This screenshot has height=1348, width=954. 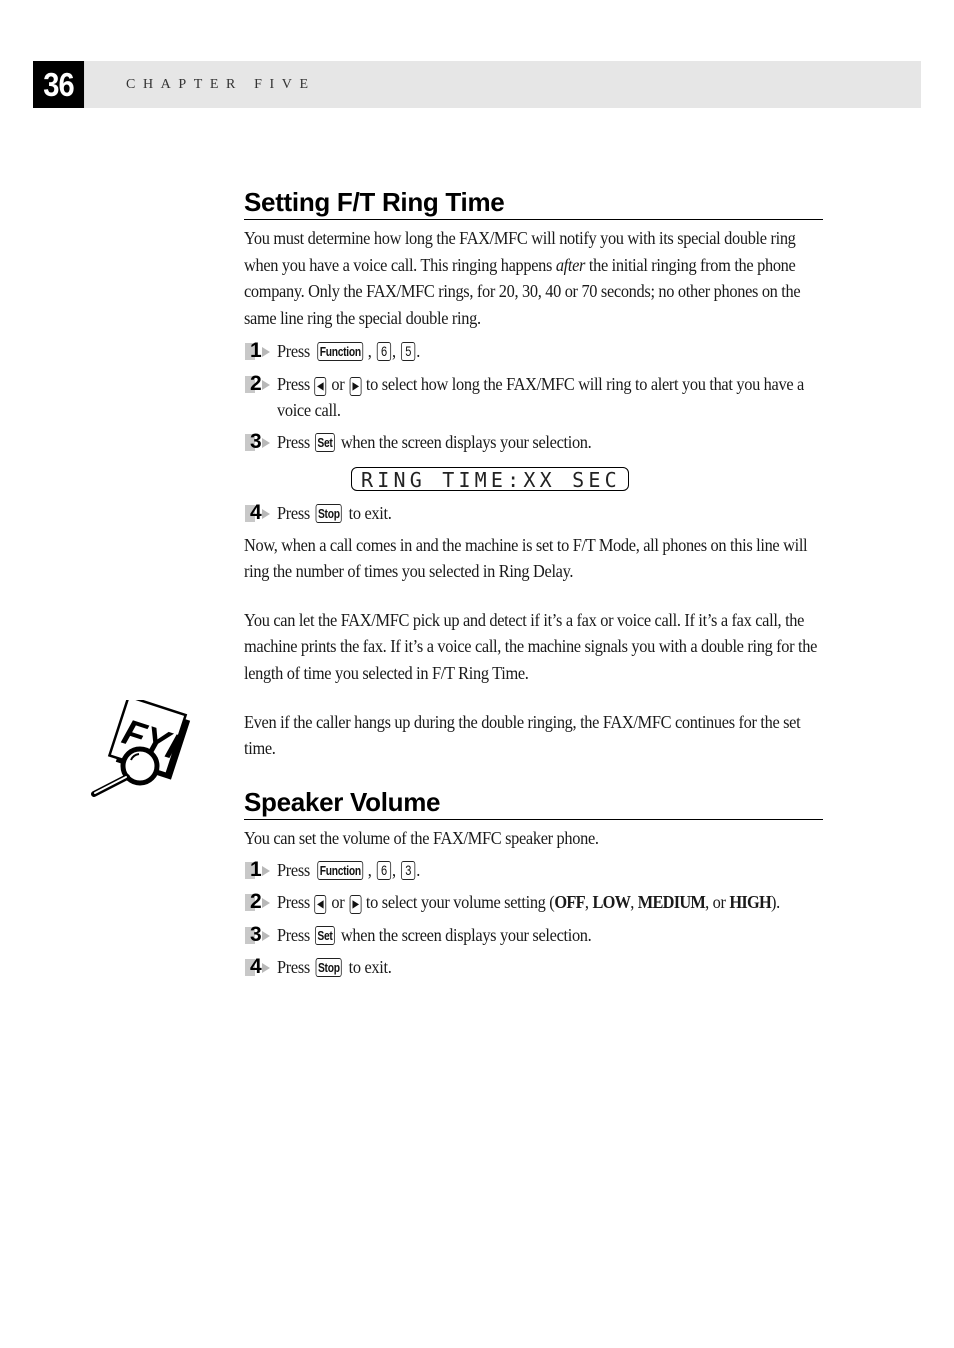 I want to click on step-1: 1 Press Function, 6, 3., so click(x=533, y=870).